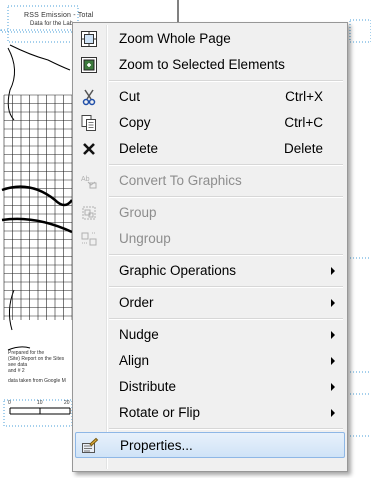  I want to click on menu-item-distribute: Distribute, so click(210, 387).